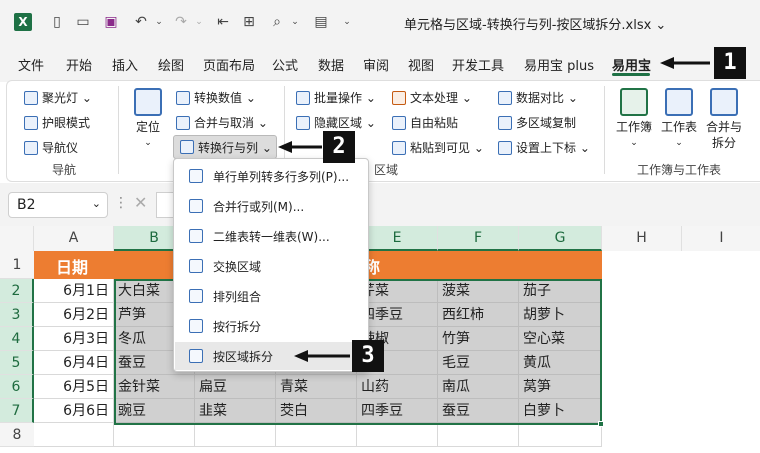 The height and width of the screenshot is (453, 760). I want to click on step-badge-1: 1, so click(730, 63).